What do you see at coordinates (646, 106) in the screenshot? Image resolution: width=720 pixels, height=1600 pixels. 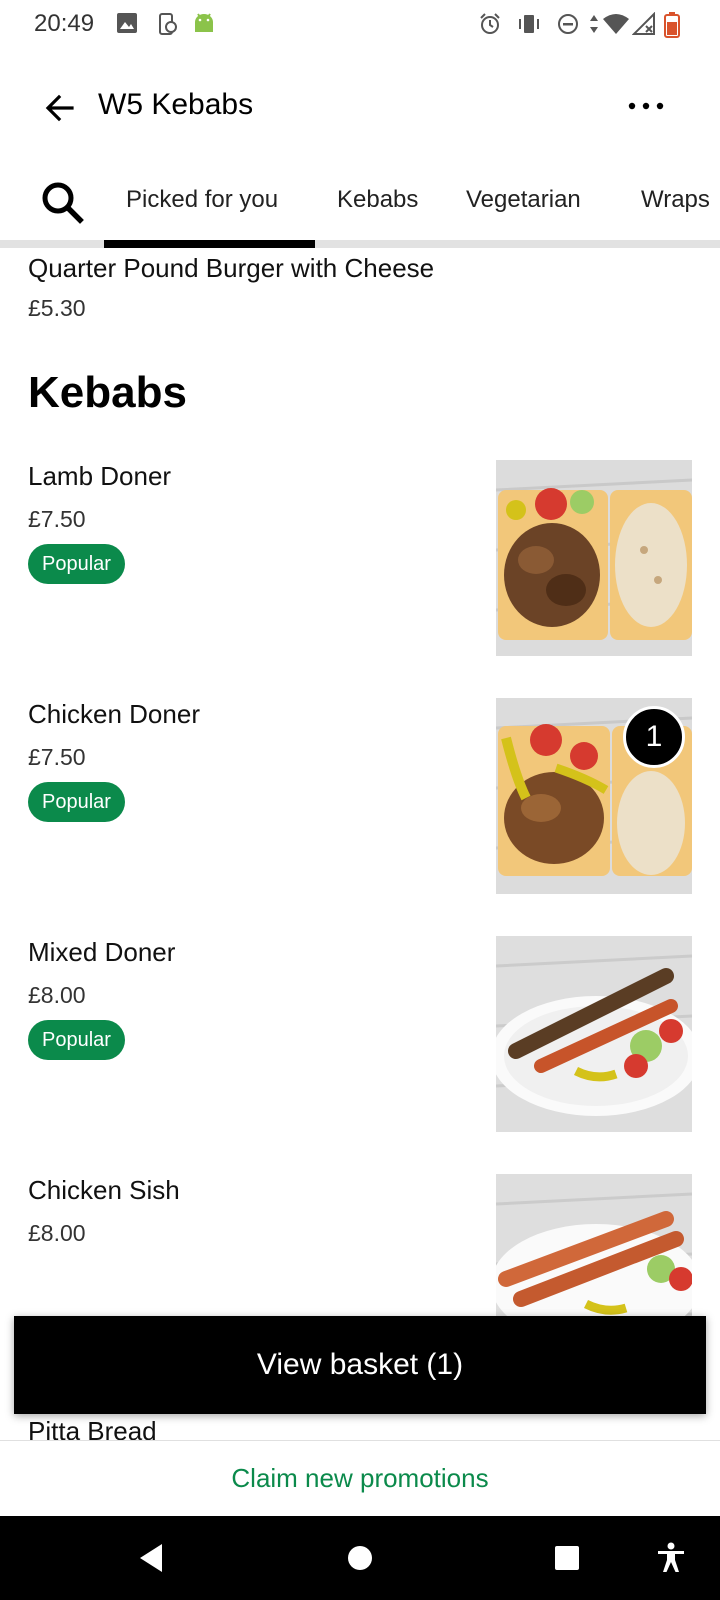 I see `more-options-icon` at bounding box center [646, 106].